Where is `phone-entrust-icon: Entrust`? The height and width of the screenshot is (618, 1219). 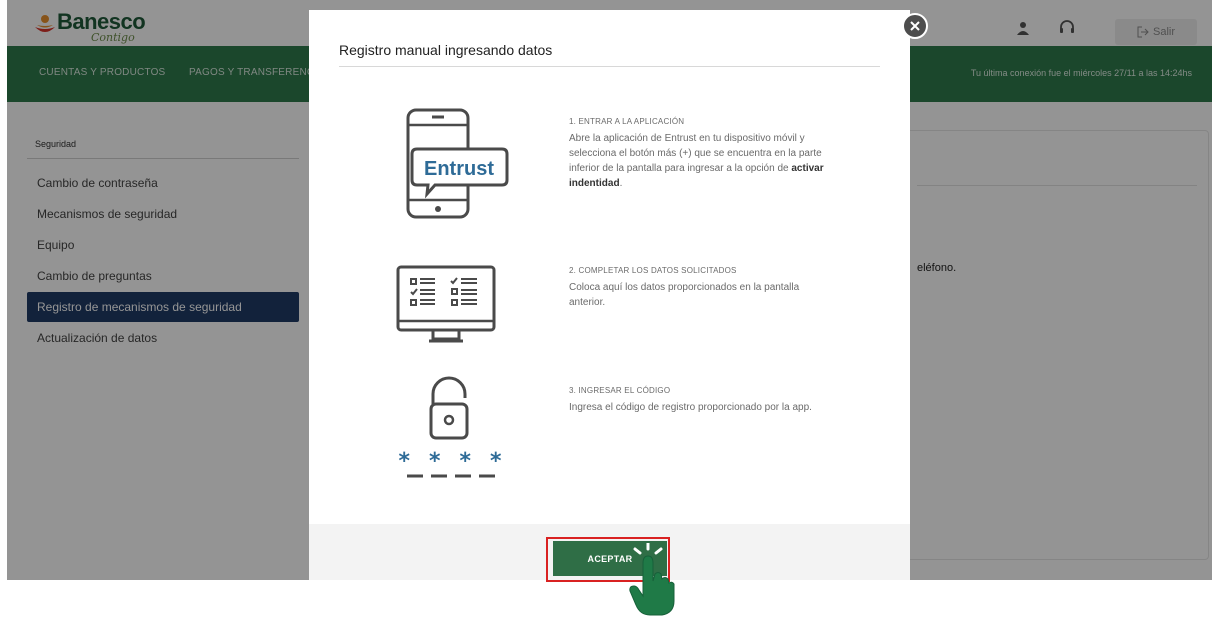
phone-entrust-icon: Entrust is located at coordinates (457, 163).